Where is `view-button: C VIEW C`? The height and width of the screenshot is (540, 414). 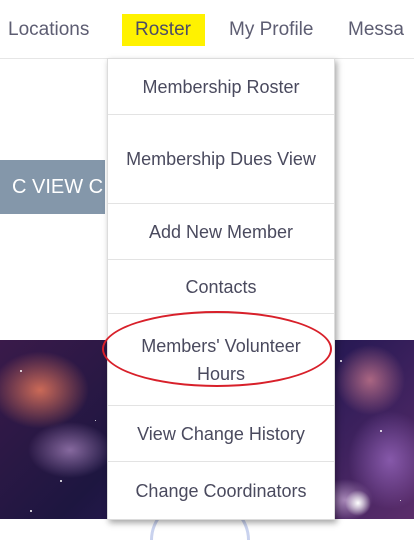 view-button: C VIEW C is located at coordinates (52, 187).